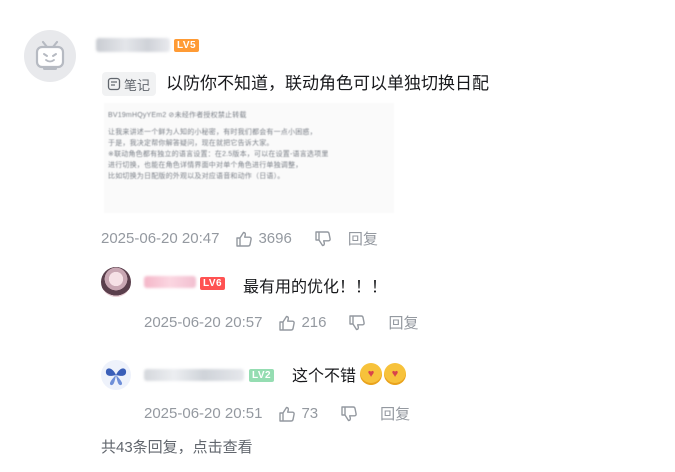  I want to click on tv-avatar-icon, so click(50, 55).